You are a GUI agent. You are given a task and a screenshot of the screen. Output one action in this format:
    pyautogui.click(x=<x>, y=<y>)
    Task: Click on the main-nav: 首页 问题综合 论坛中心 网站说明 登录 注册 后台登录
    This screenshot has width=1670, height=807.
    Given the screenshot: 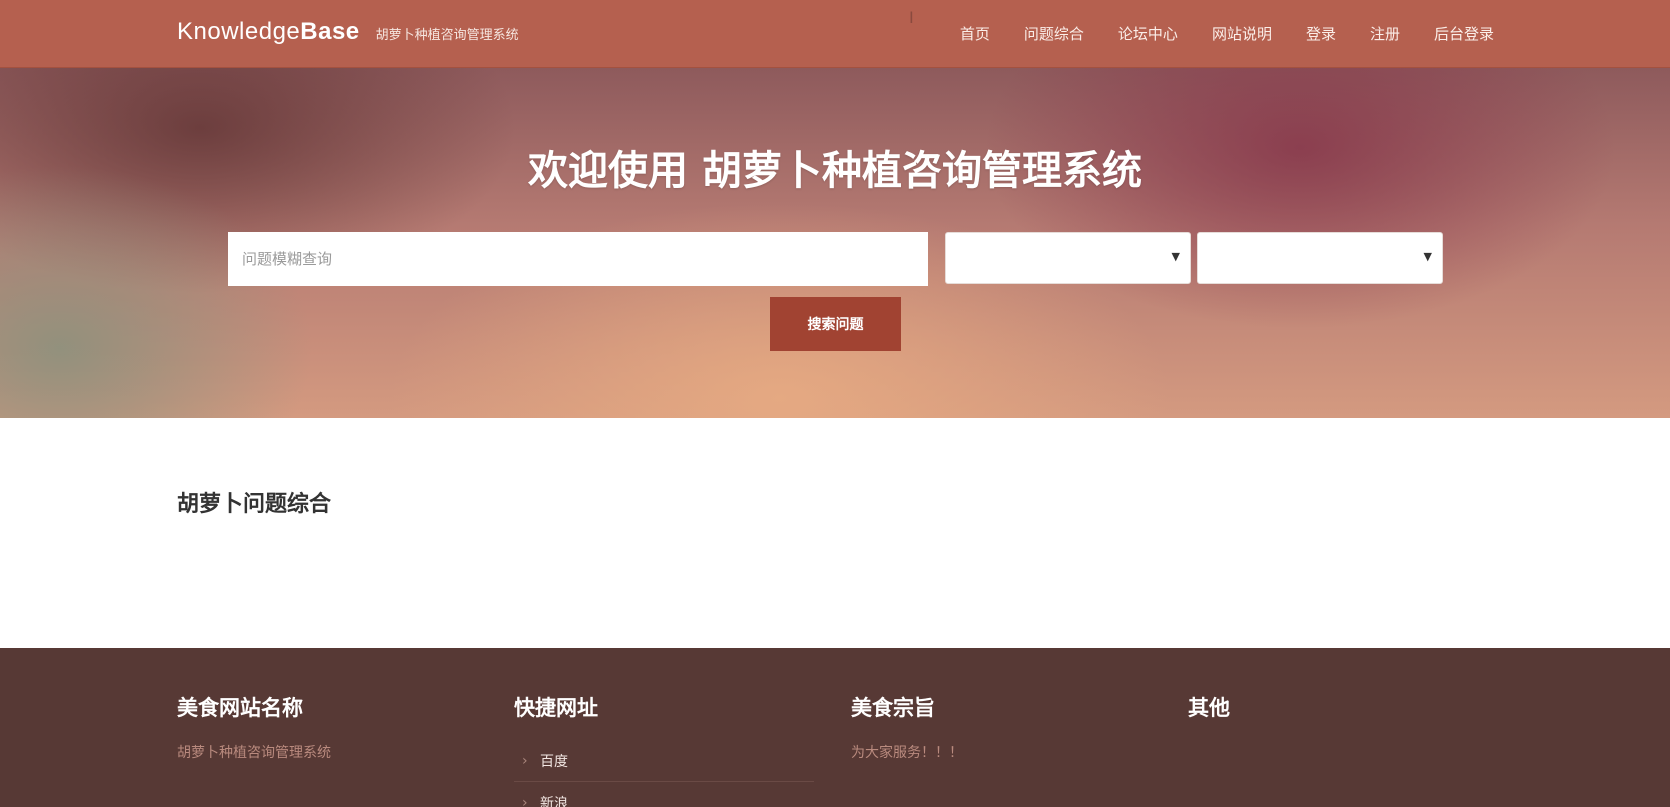 What is the action you would take?
    pyautogui.click(x=1218, y=34)
    